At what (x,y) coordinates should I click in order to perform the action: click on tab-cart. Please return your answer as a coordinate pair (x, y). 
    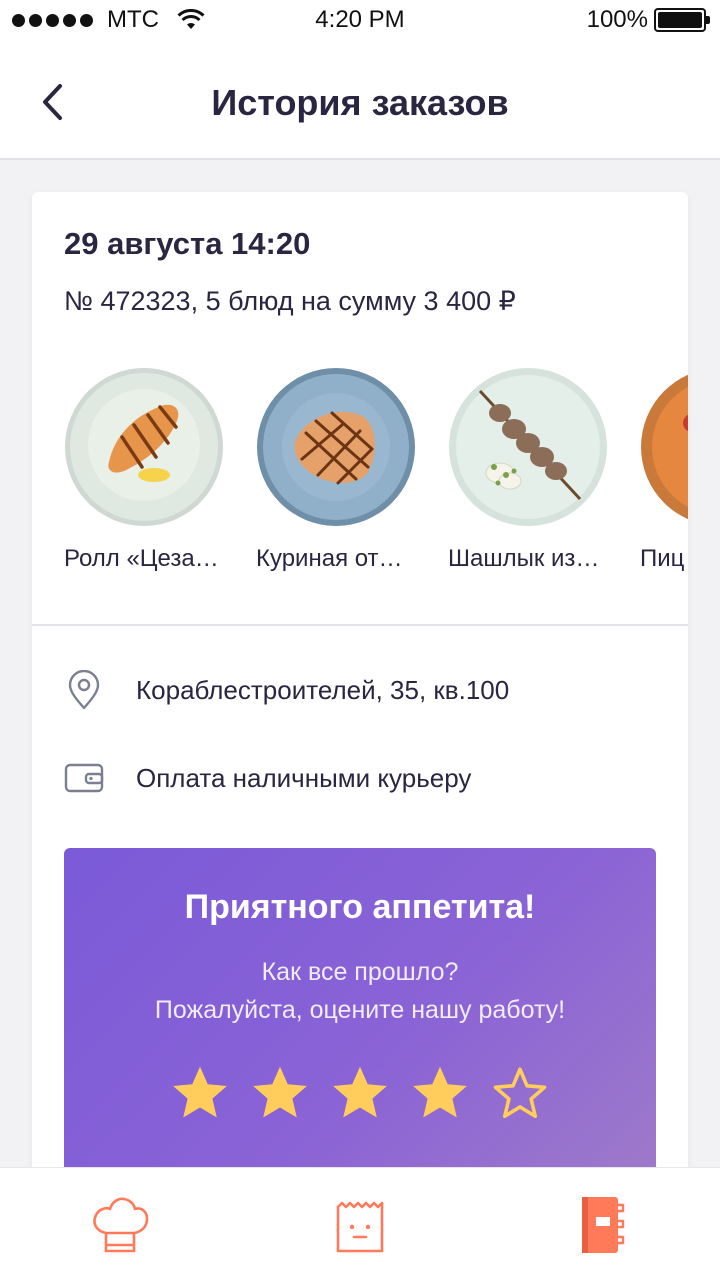
    Looking at the image, I should click on (360, 1225).